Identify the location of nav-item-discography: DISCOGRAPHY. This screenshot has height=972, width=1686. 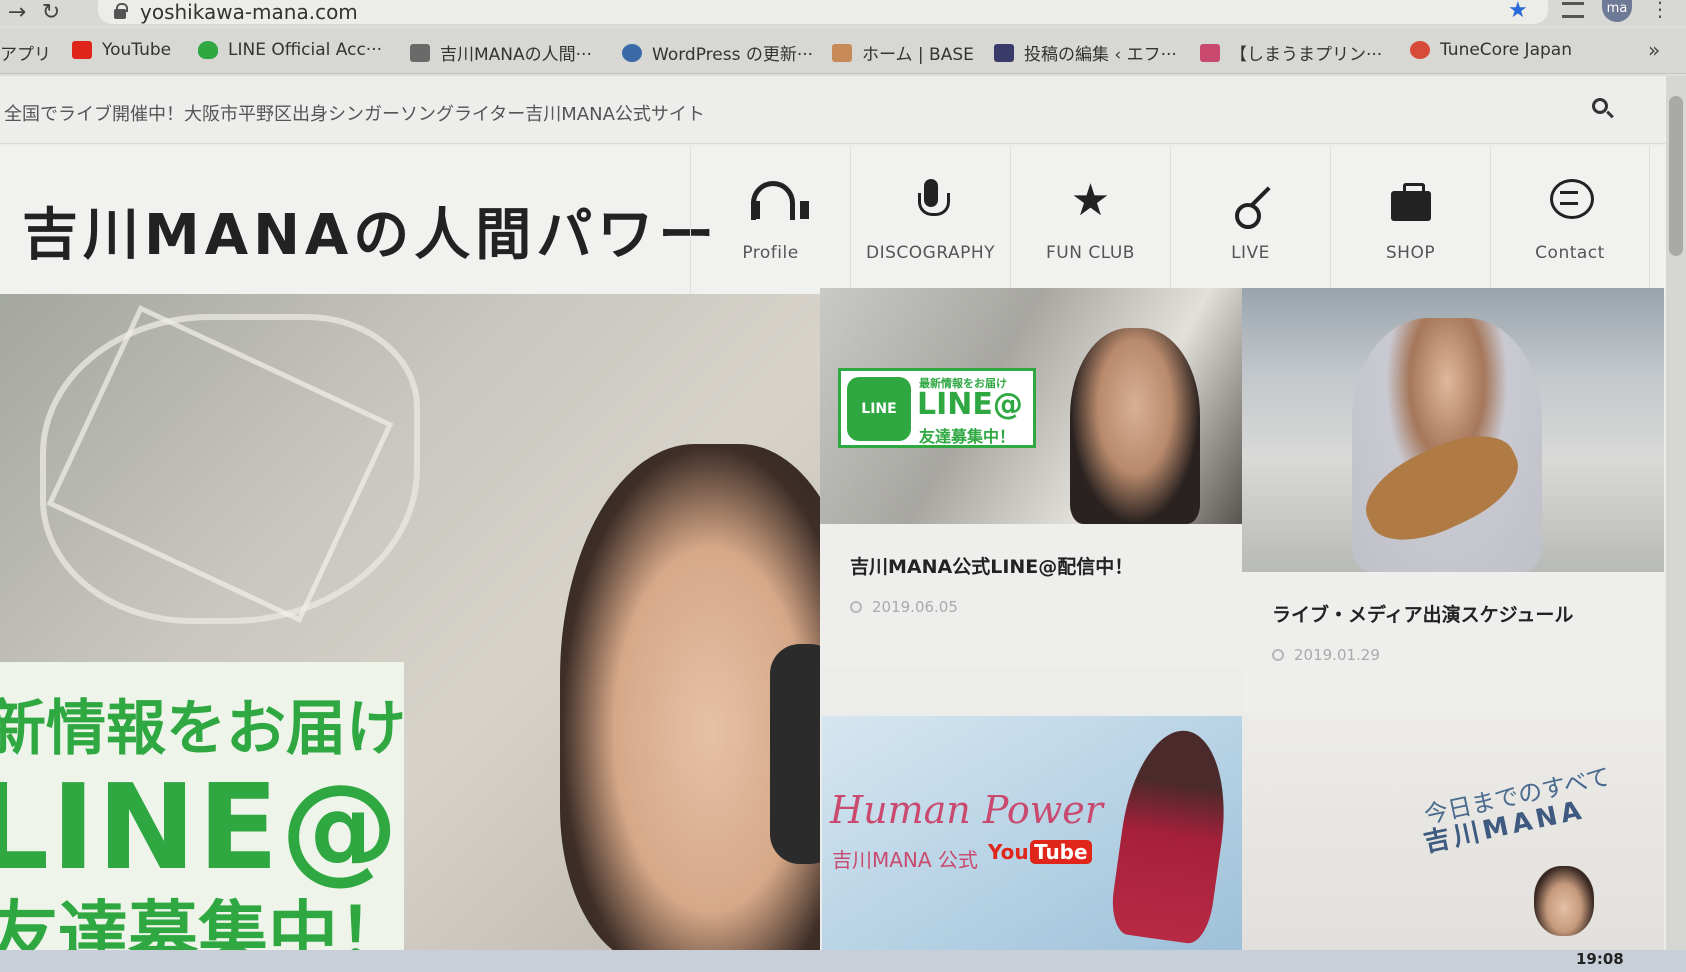
(930, 220).